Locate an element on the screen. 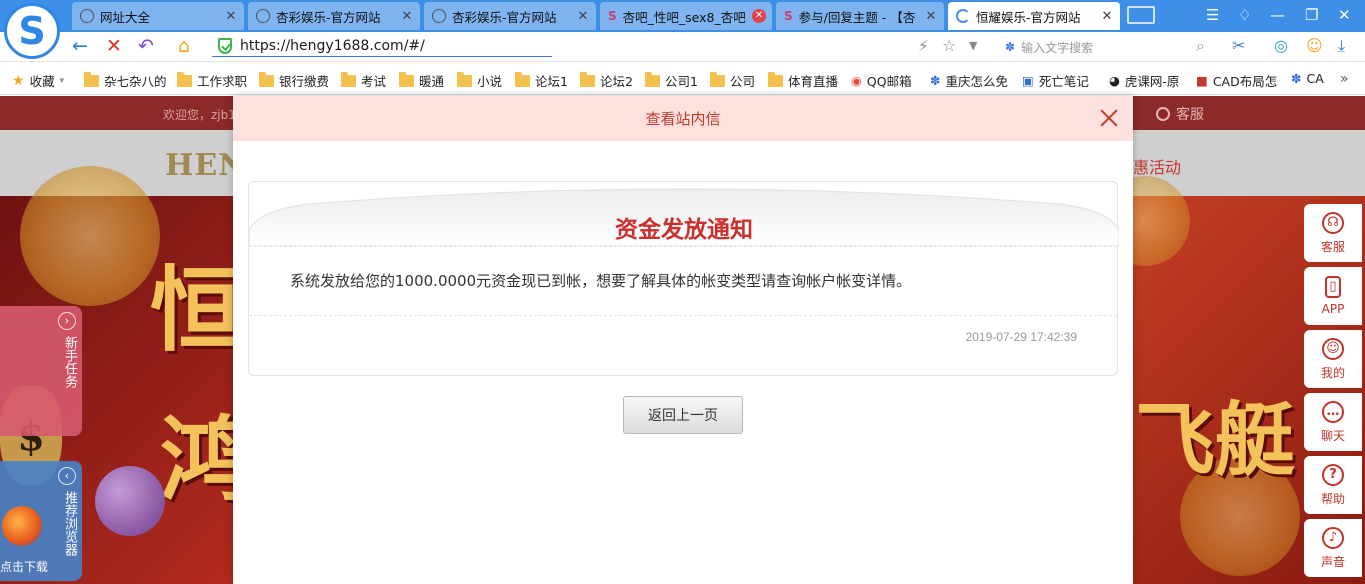  help-icon: ? is located at coordinates (1333, 474).